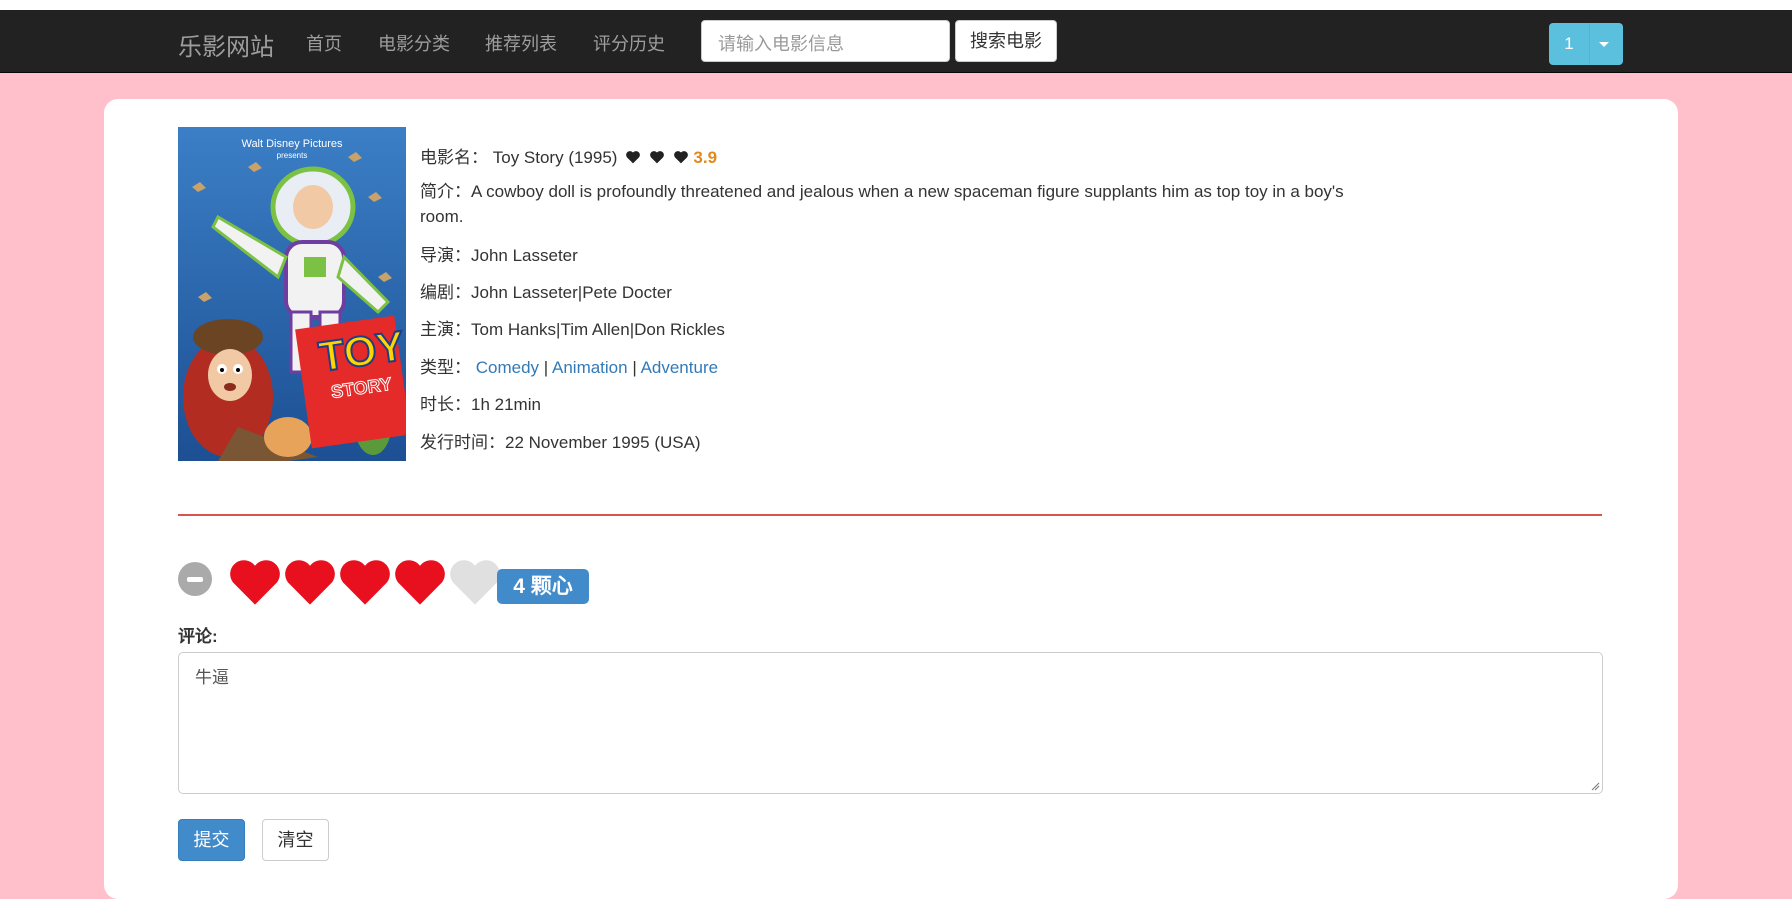 The image size is (1792, 899). What do you see at coordinates (292, 144) in the screenshot?
I see `poster-studio: Walt Disney Pictures` at bounding box center [292, 144].